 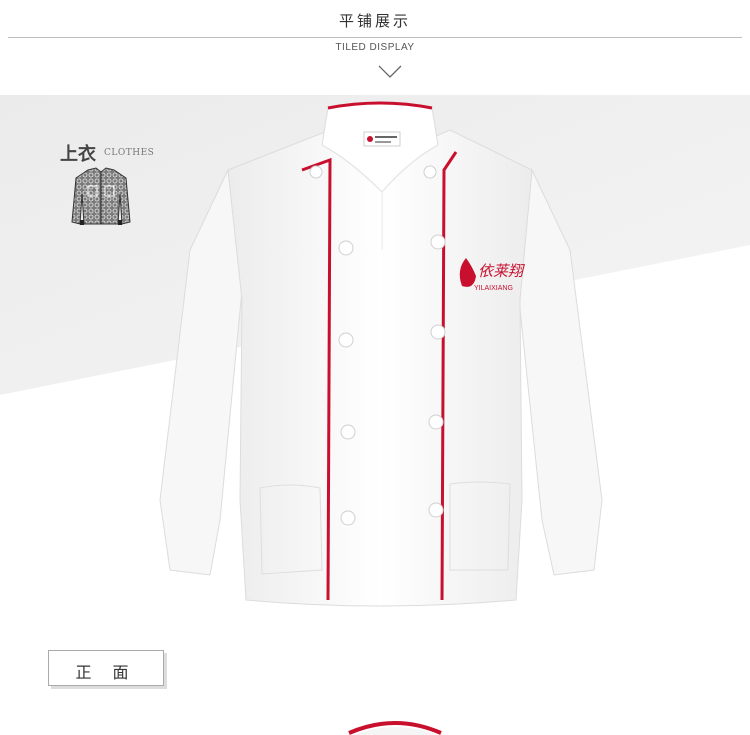 I want to click on section-header: 平铺展示 TILED DISPLAY, so click(x=375, y=47).